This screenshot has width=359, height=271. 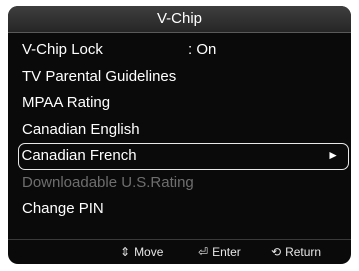 I want to click on move-hint: ⇕ Move, so click(x=141, y=252).